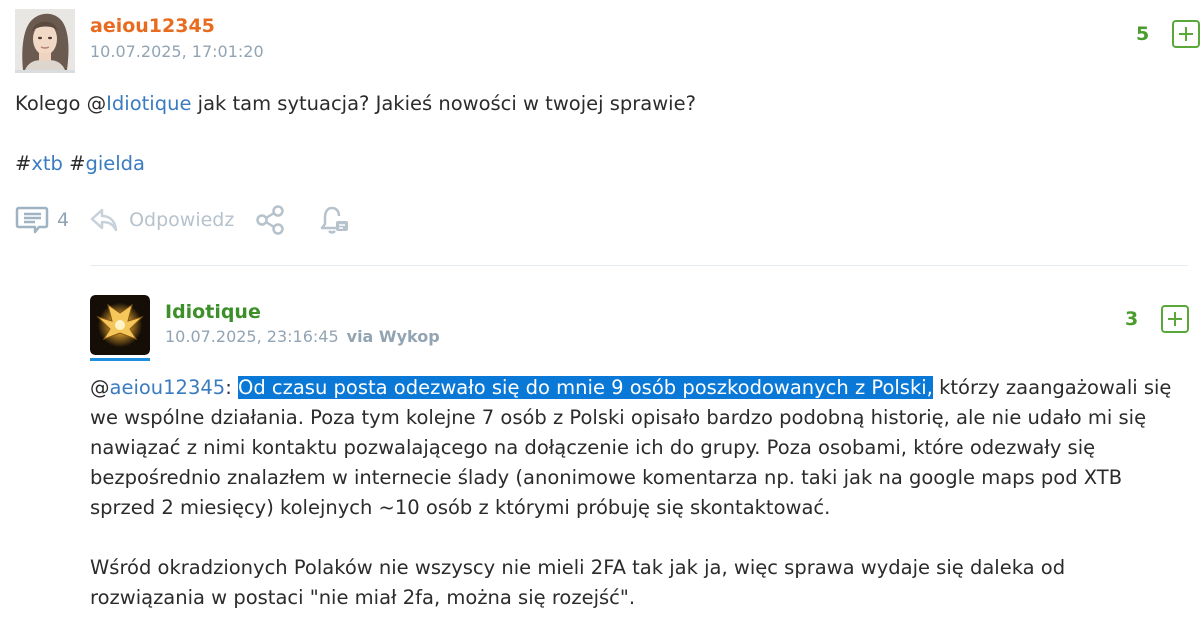 Image resolution: width=1204 pixels, height=635 pixels. I want to click on post-text-prefix: Kolego @, so click(61, 103).